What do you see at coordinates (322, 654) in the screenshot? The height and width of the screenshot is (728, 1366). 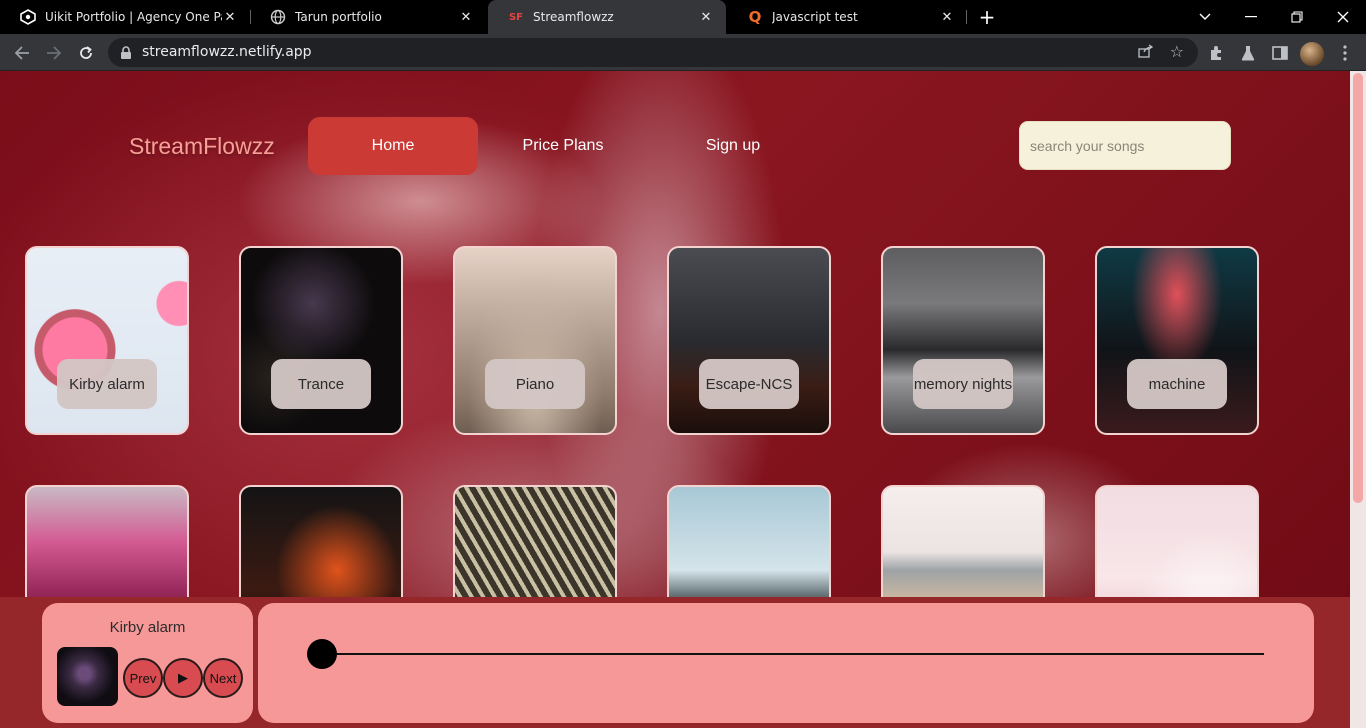 I see `progress-slider-thumb` at bounding box center [322, 654].